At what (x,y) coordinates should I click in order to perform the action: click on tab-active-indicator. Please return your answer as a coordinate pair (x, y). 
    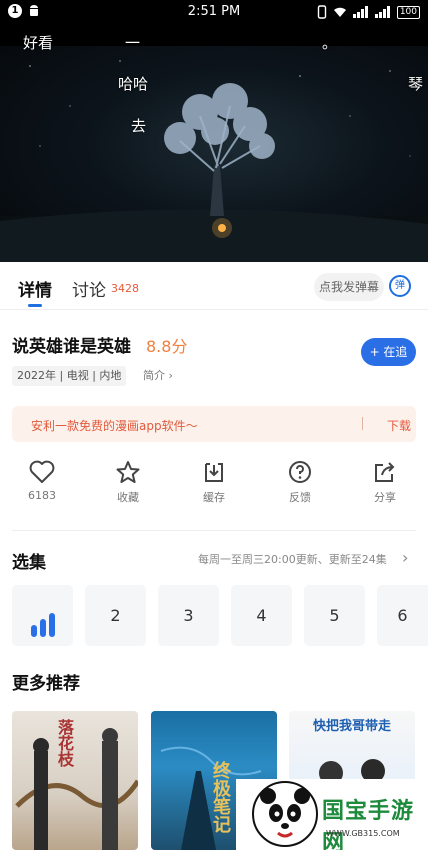
    Looking at the image, I should click on (35, 305).